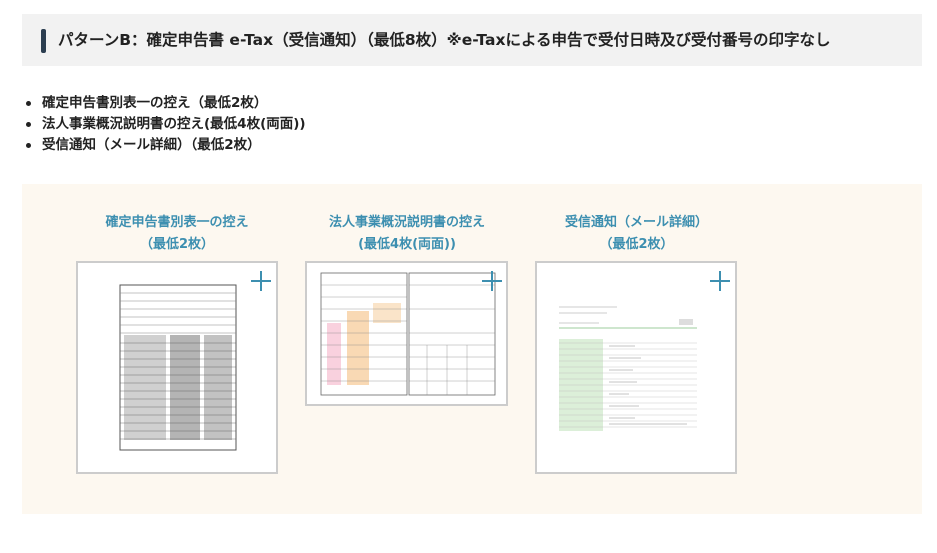  I want to click on card-title: 受信通知（メール詳細）, so click(636, 222).